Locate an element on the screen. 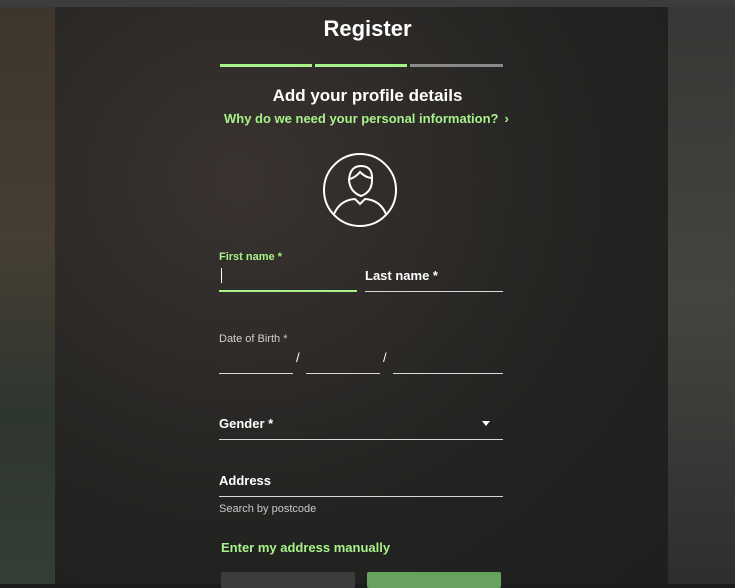  next-button is located at coordinates (434, 580).